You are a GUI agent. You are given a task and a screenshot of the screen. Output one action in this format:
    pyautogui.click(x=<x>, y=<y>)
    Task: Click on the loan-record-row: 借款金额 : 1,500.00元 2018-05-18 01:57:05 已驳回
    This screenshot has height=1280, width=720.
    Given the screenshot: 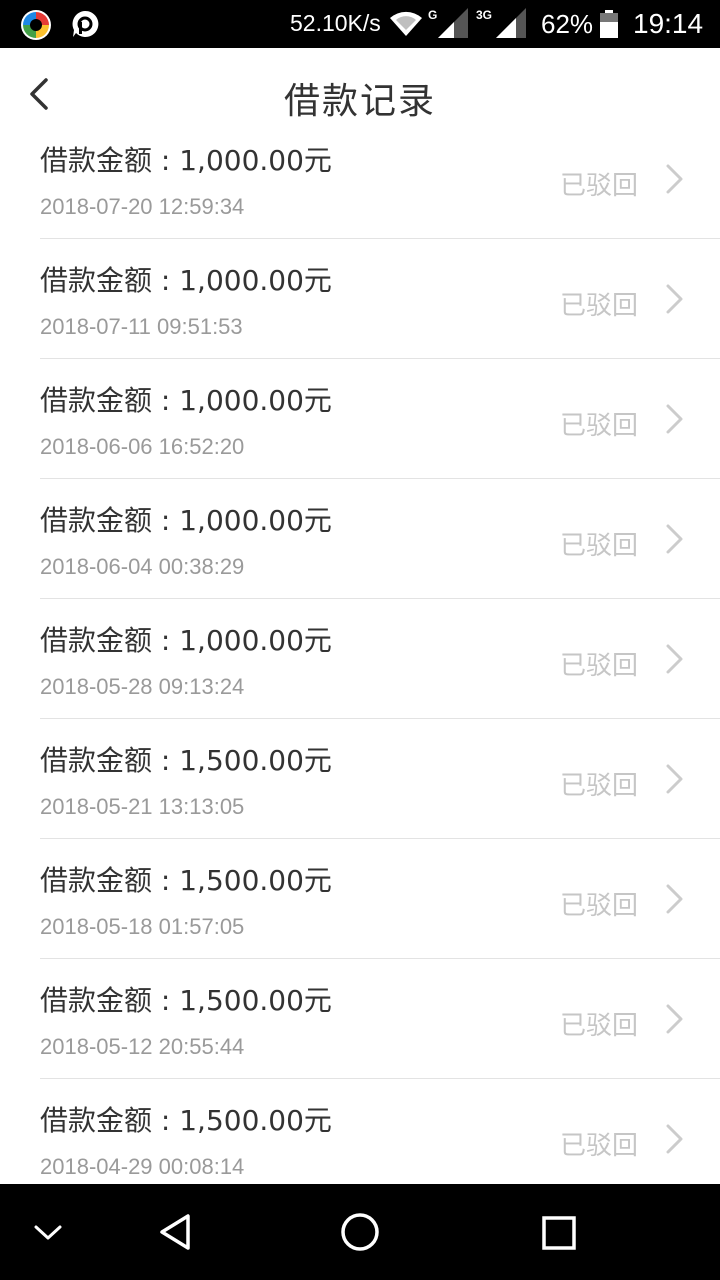 What is the action you would take?
    pyautogui.click(x=380, y=899)
    